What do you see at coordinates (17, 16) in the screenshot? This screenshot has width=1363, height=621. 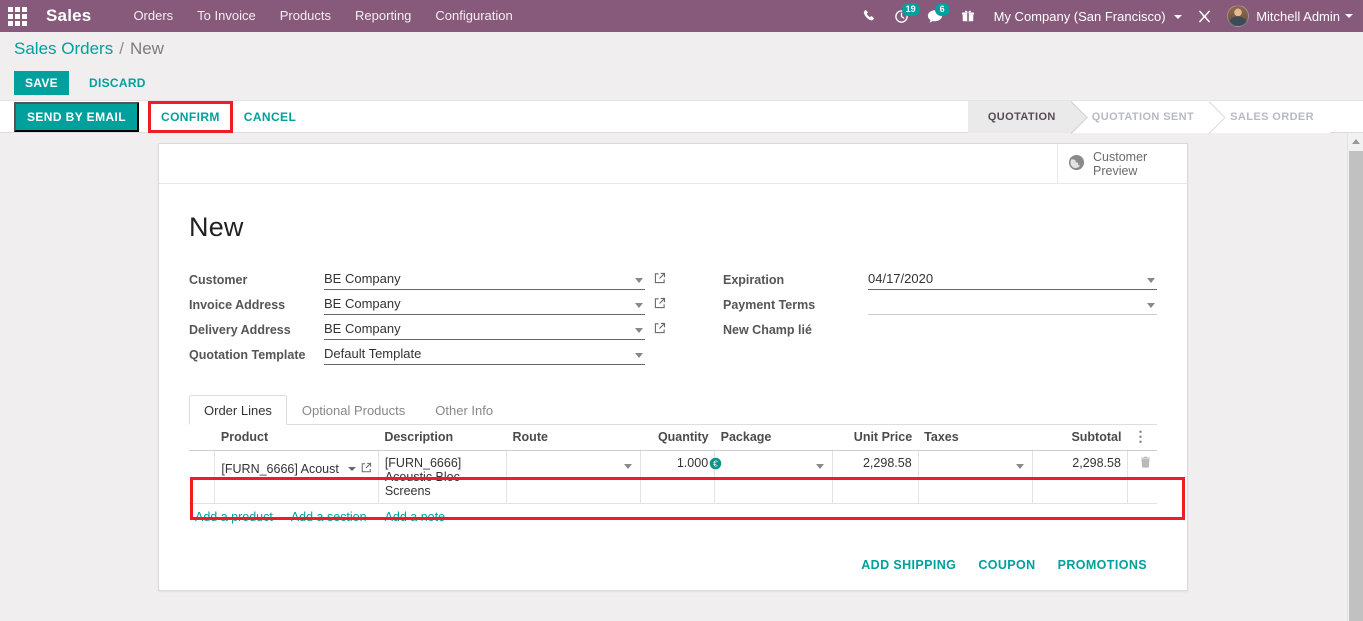 I see `apps-grid-icon` at bounding box center [17, 16].